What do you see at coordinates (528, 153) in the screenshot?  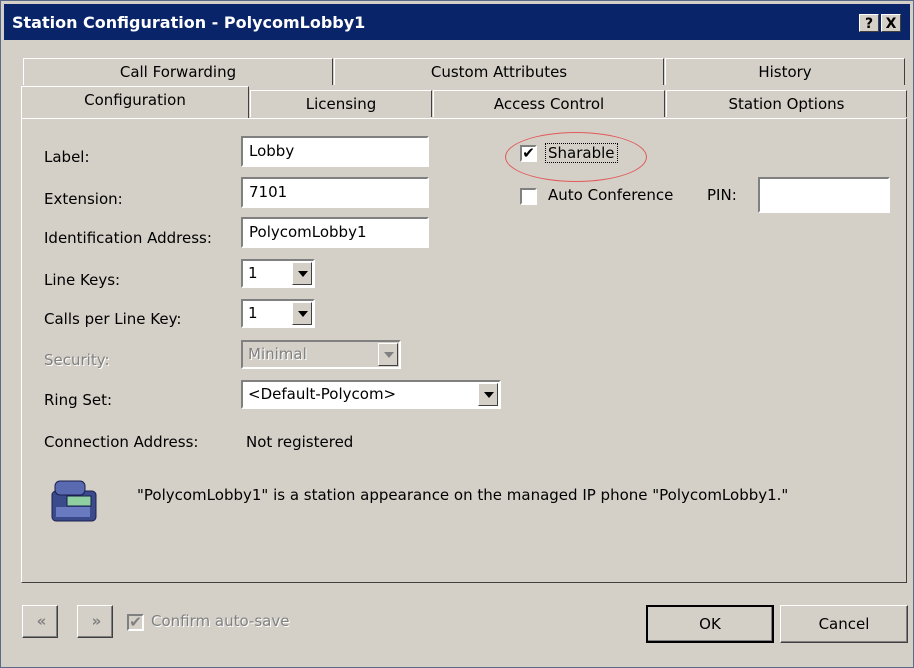 I see `sharable-checkbox: ✔` at bounding box center [528, 153].